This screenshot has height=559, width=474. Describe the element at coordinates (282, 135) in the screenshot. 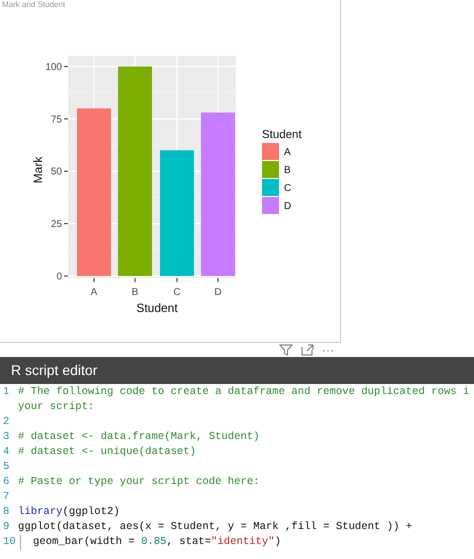

I see `legend-title: Student` at that location.